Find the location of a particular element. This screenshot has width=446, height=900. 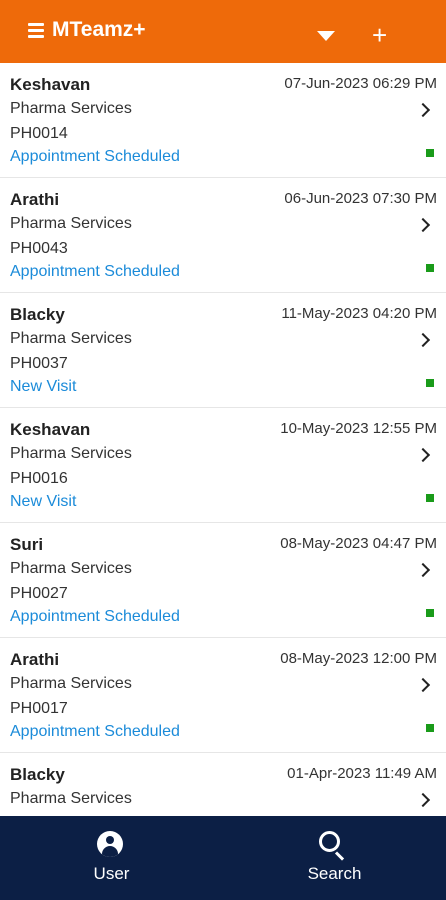

visit-code: PH0017 is located at coordinates (39, 708).